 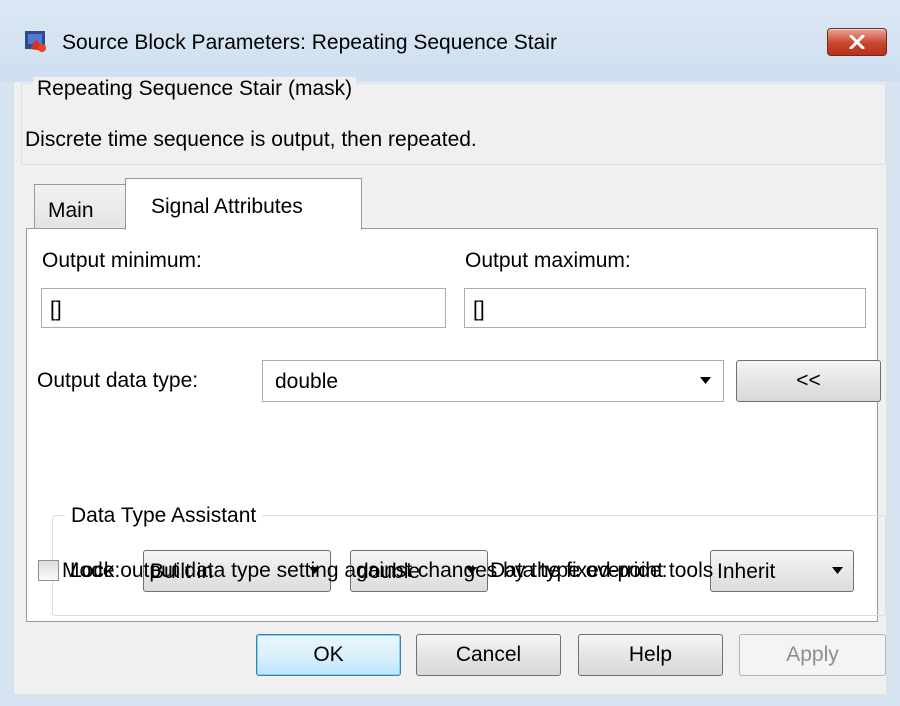 I want to click on cancel-button: Cancel, so click(x=488, y=655).